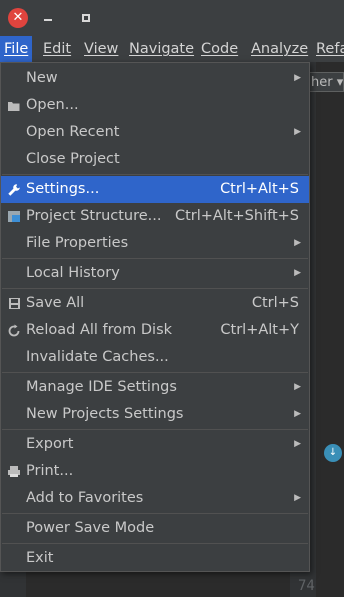 The width and height of the screenshot is (344, 597). I want to click on menu-item-label: Close Project, so click(73, 159).